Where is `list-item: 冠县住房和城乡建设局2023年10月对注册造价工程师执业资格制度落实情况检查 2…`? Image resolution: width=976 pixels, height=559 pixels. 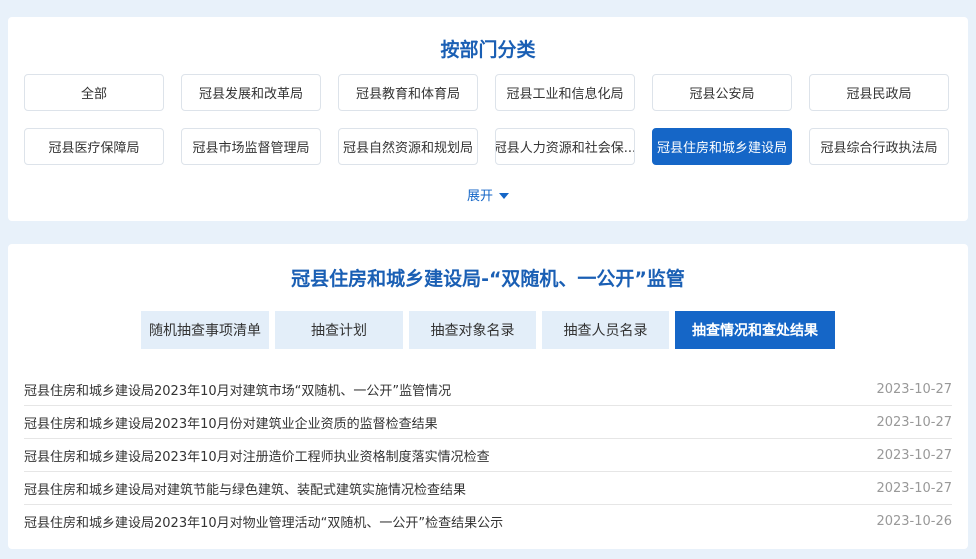 list-item: 冠县住房和城乡建设局2023年10月对注册造价工程师执业资格制度落实情况检查 2… is located at coordinates (488, 455).